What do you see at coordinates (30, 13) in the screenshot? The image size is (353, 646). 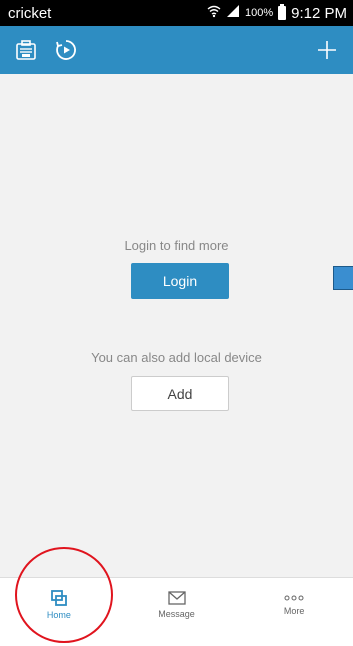 I see `carrier-name: cricket` at bounding box center [30, 13].